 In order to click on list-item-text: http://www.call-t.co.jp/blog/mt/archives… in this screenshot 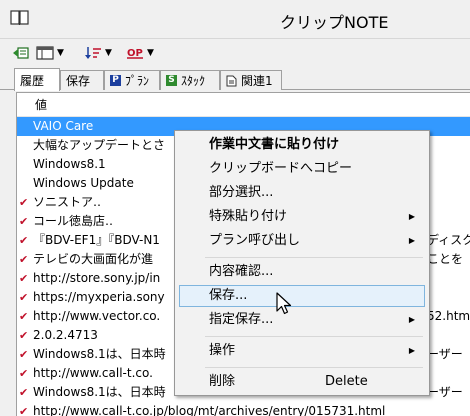, I will do `click(209, 410)`.